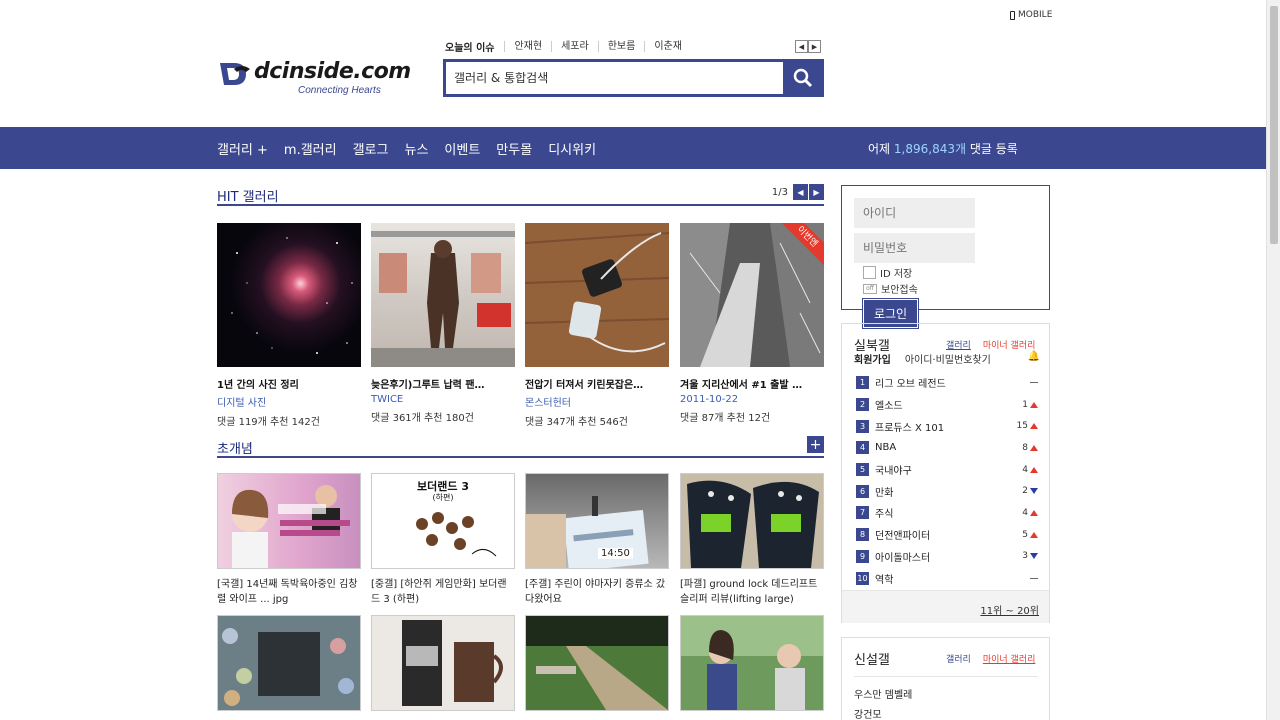 This screenshot has height=720, width=1280. I want to click on rank-number: 1, so click(862, 383).